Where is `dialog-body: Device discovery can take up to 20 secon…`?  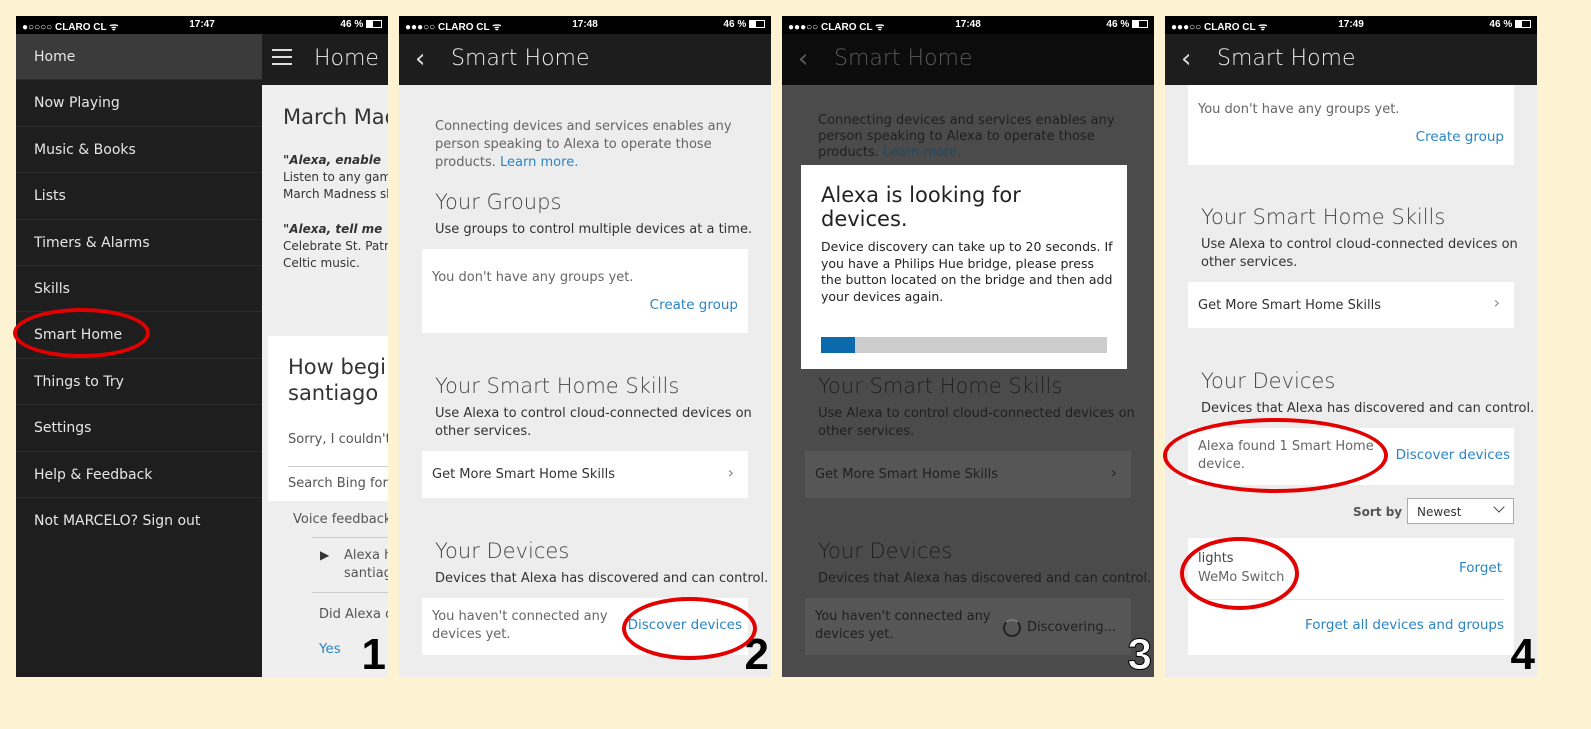
dialog-body: Device discovery can take up to 20 secon… is located at coordinates (967, 271).